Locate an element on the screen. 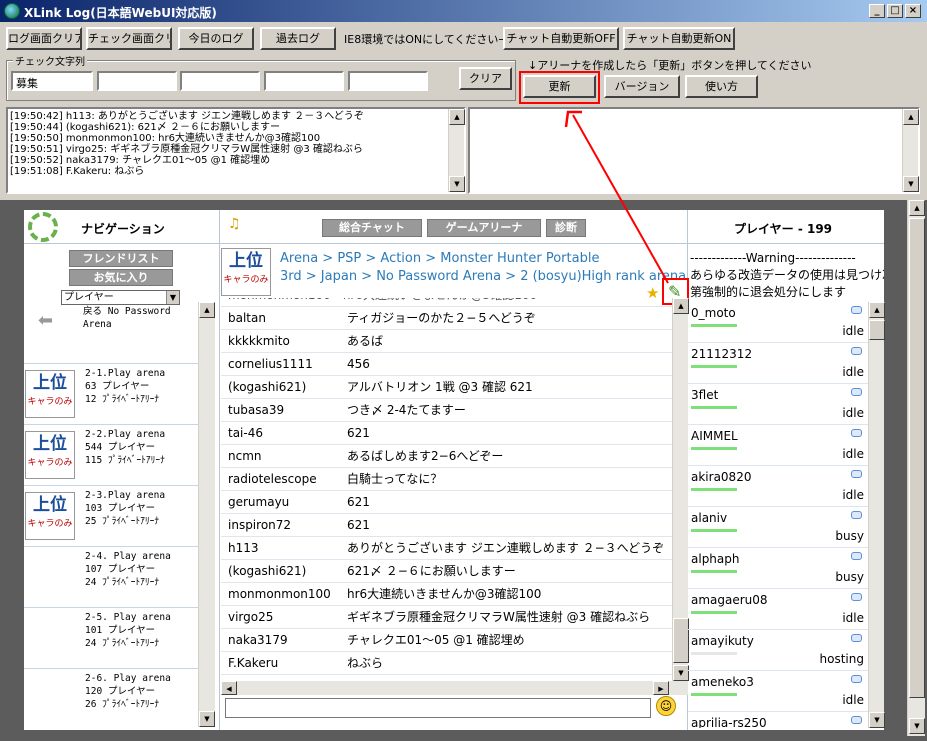 This screenshot has height=741, width=927. player-row: alaniv busy is located at coordinates (778, 527).